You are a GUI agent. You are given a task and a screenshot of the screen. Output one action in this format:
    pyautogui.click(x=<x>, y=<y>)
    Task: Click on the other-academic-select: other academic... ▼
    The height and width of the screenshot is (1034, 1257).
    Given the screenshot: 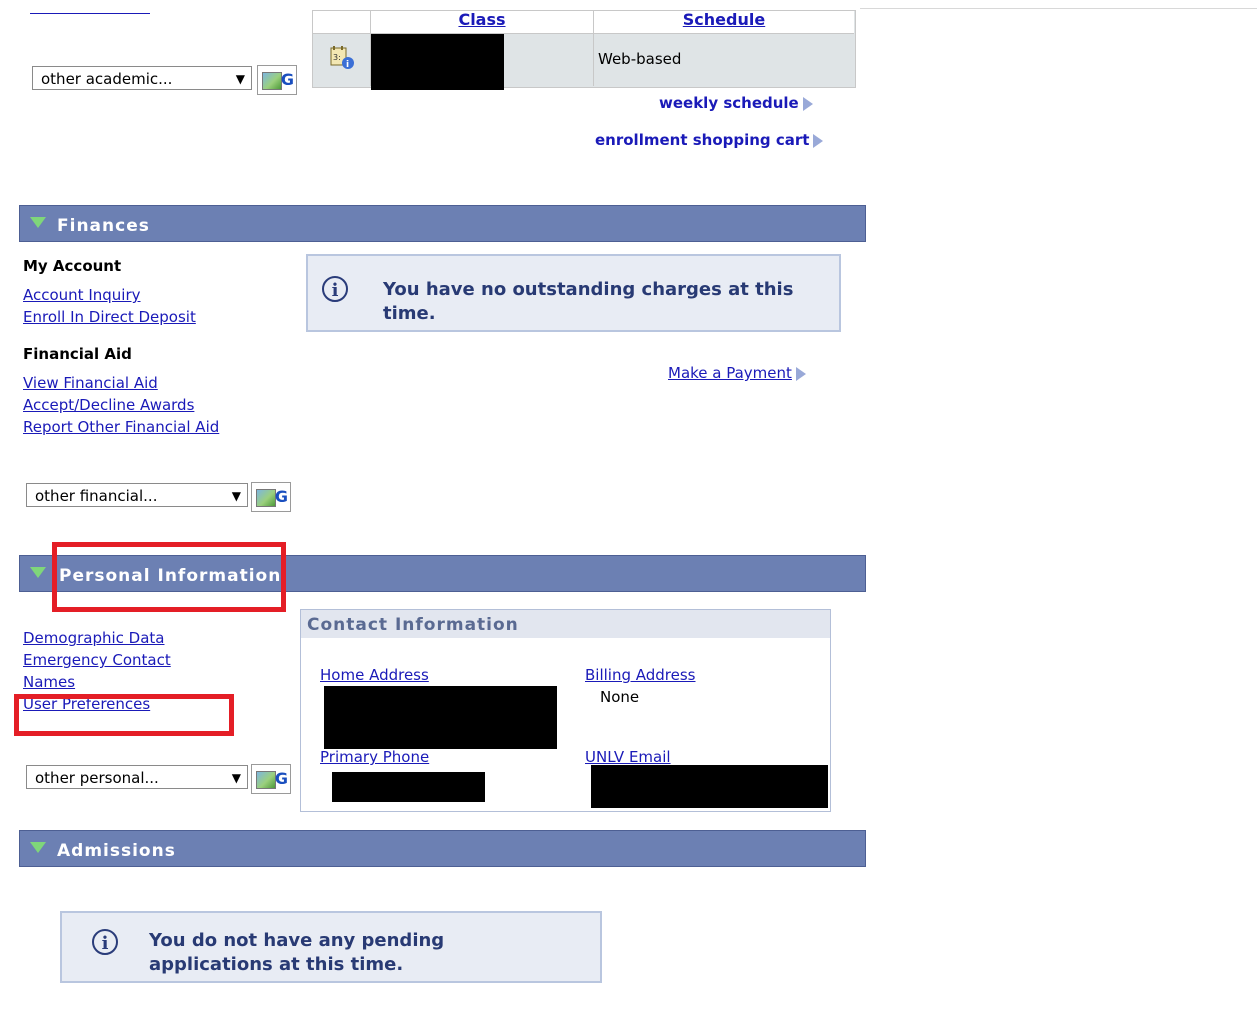 What is the action you would take?
    pyautogui.click(x=142, y=78)
    